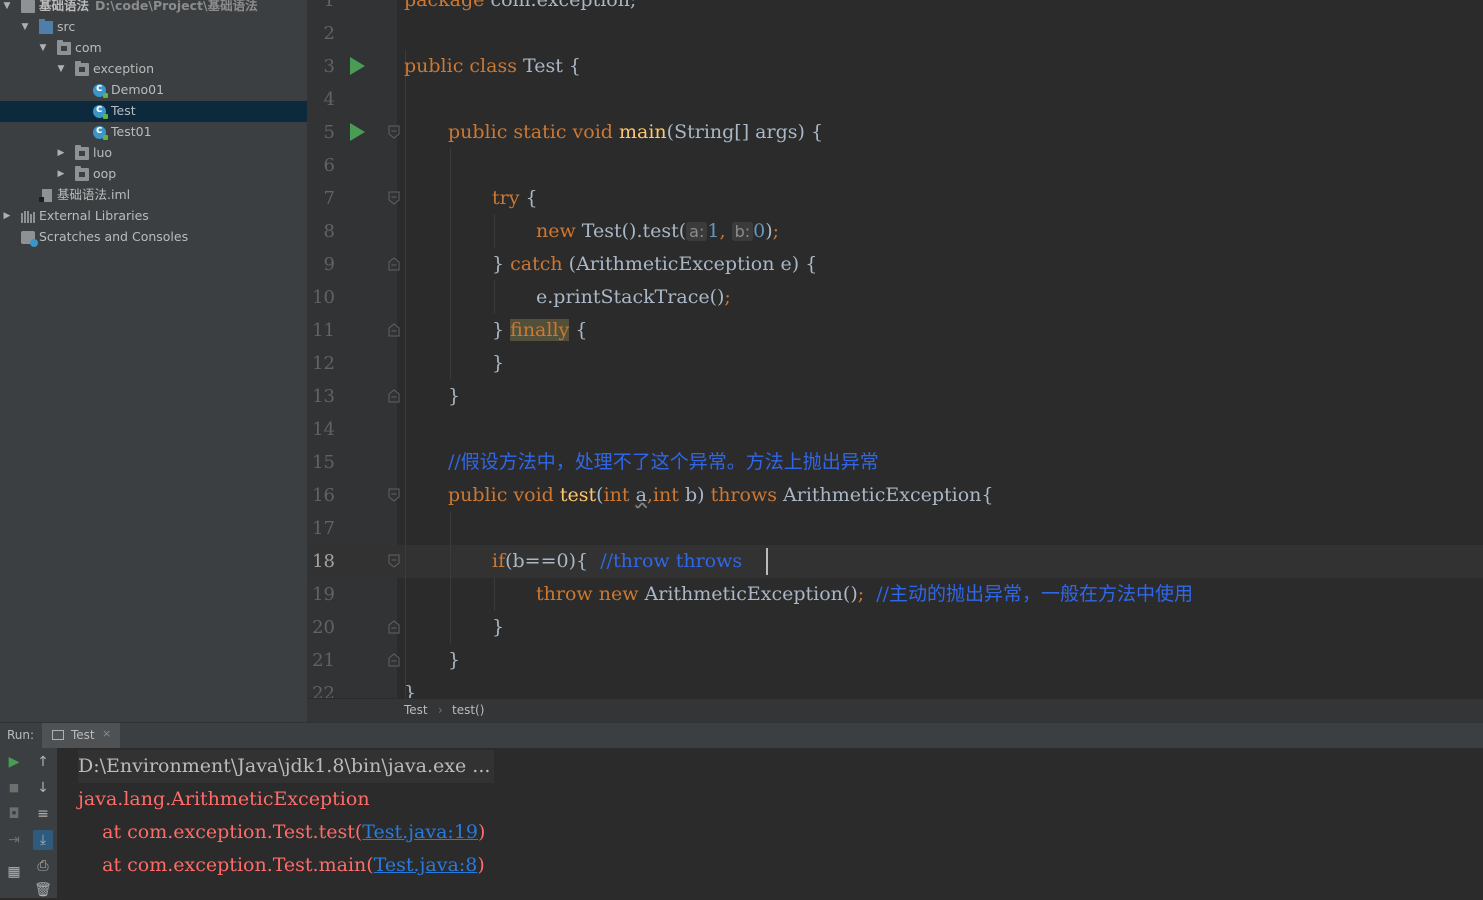 The width and height of the screenshot is (1483, 900). I want to click on tree-item-src: ▼ src, so click(153, 27).